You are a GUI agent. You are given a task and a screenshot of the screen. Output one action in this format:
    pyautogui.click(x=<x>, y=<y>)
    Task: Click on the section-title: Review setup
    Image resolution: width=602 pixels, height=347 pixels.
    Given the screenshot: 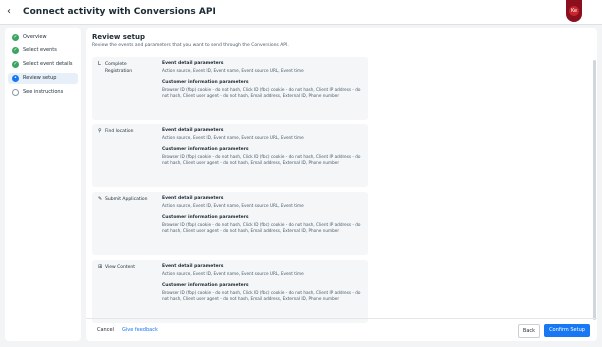 What is the action you would take?
    pyautogui.click(x=119, y=37)
    